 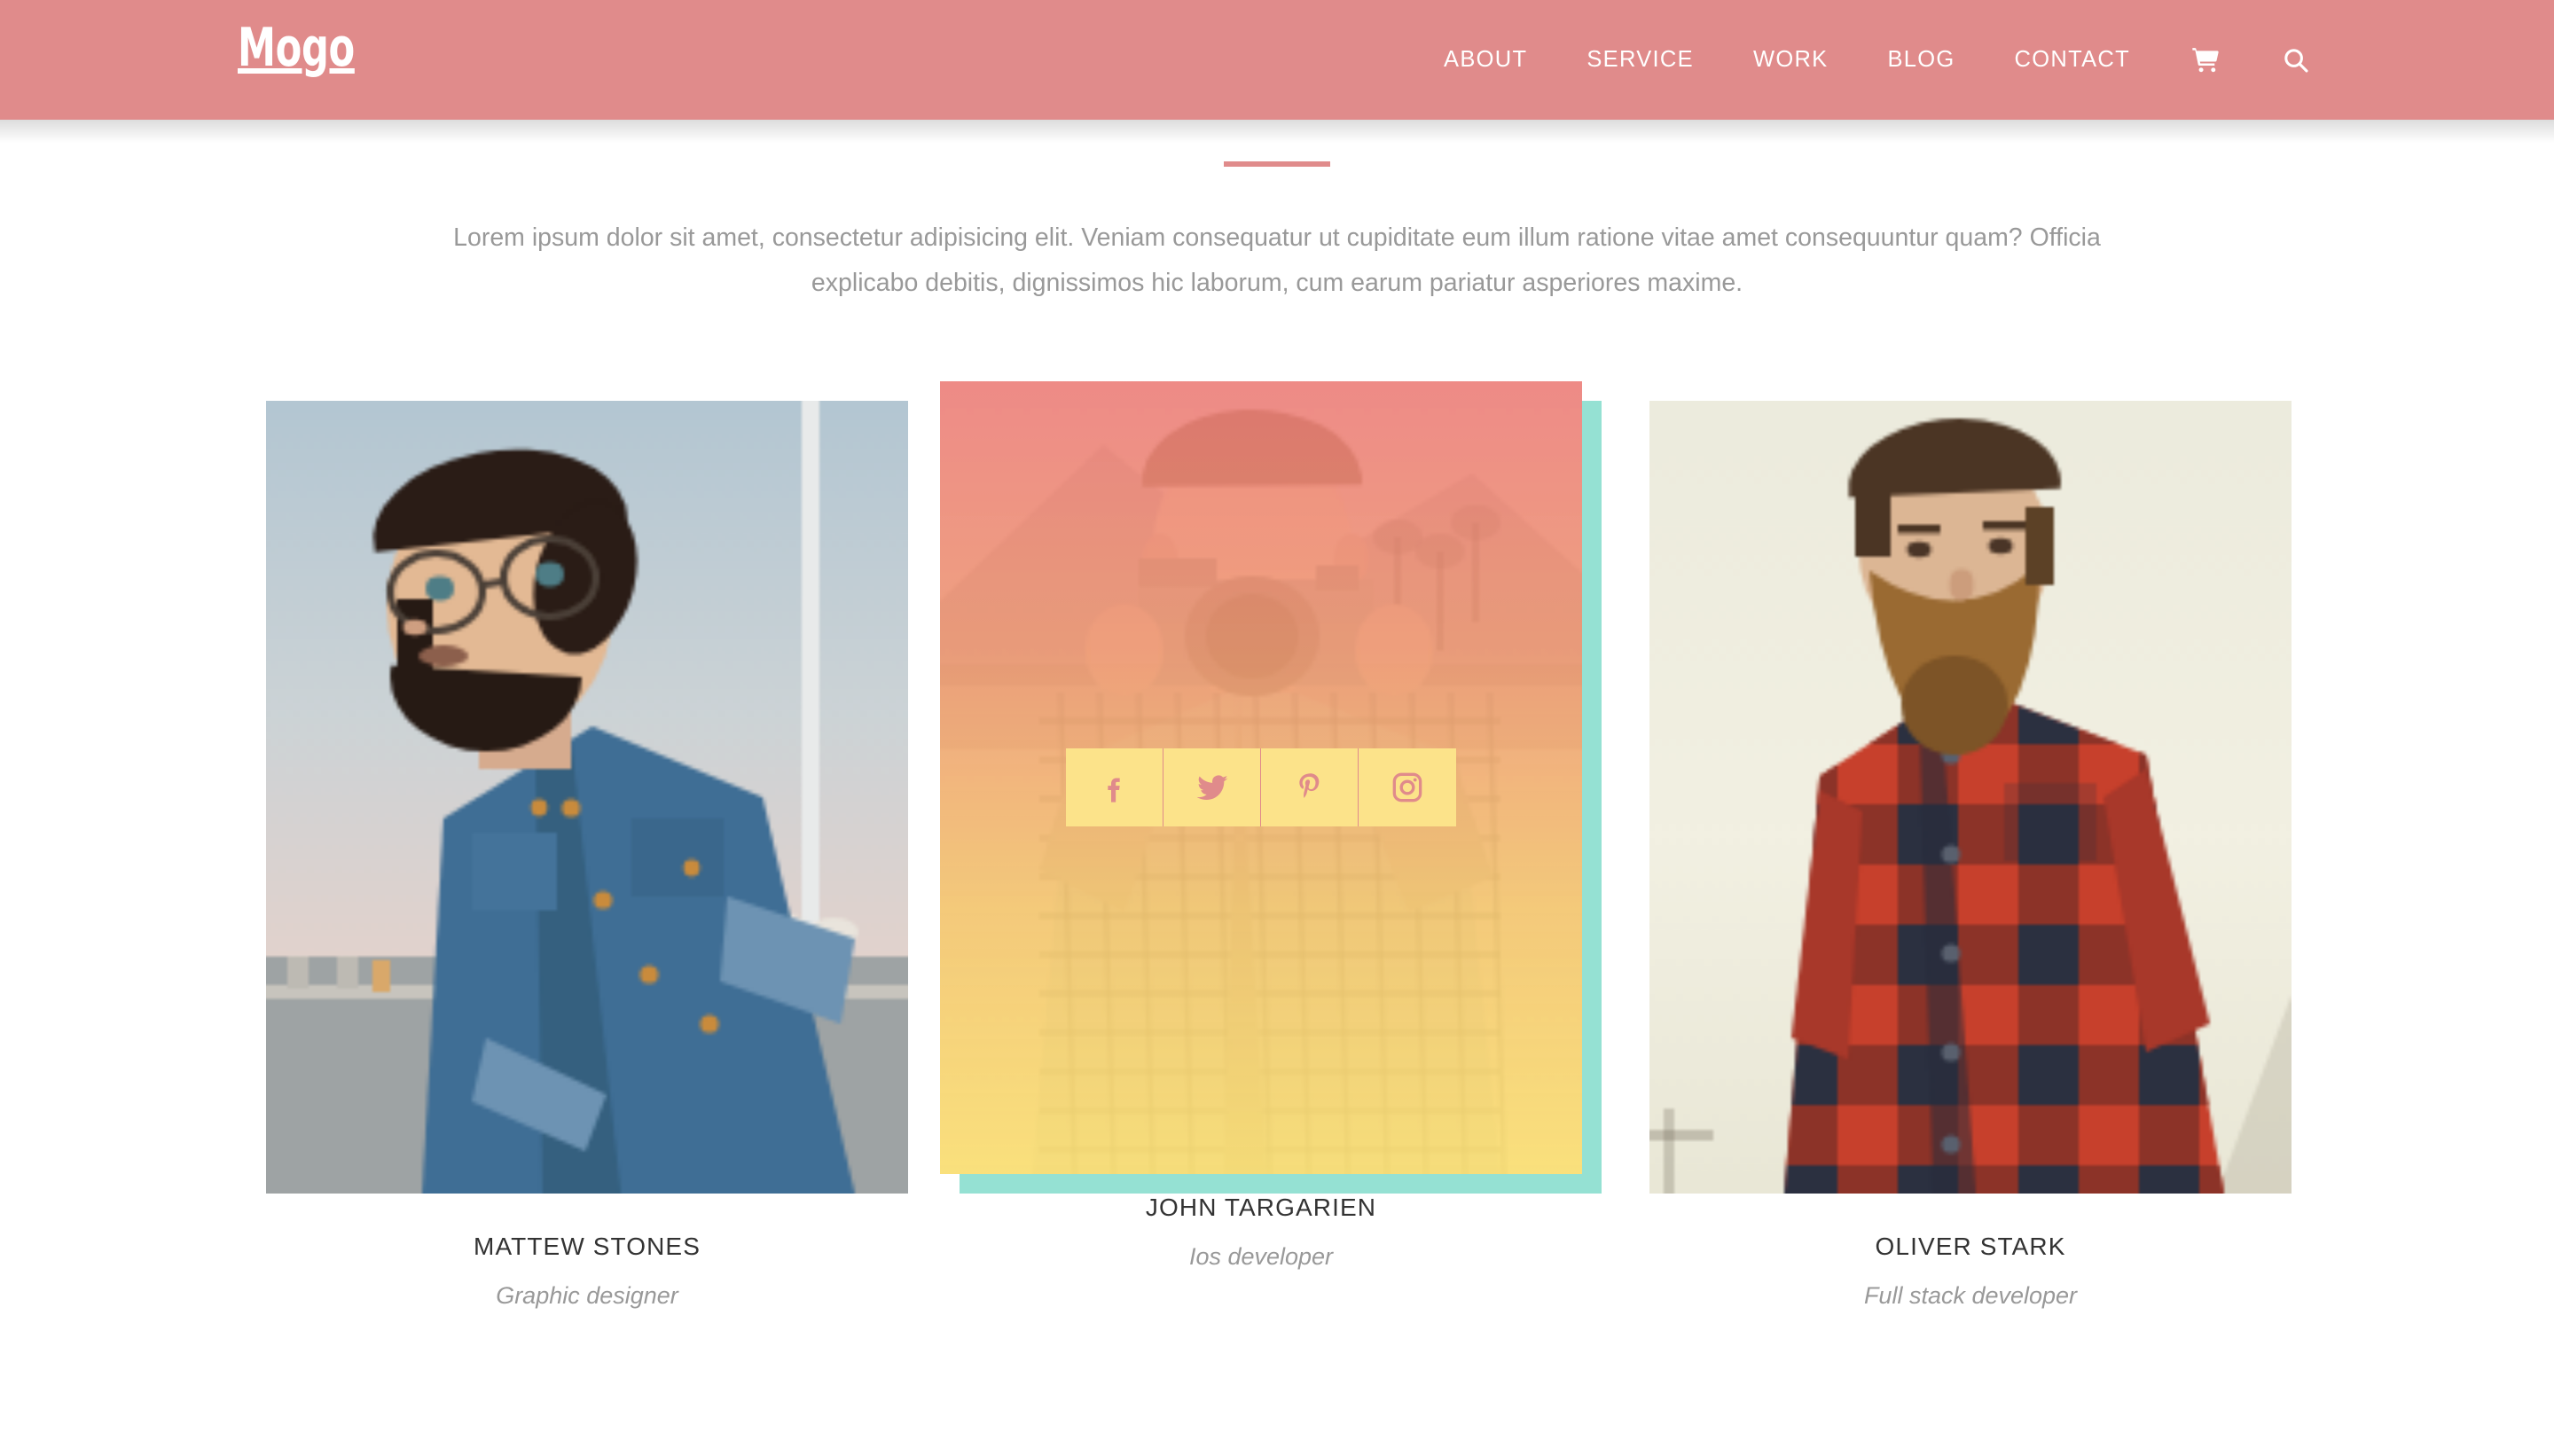 What do you see at coordinates (1407, 787) in the screenshot?
I see `instagram-icon` at bounding box center [1407, 787].